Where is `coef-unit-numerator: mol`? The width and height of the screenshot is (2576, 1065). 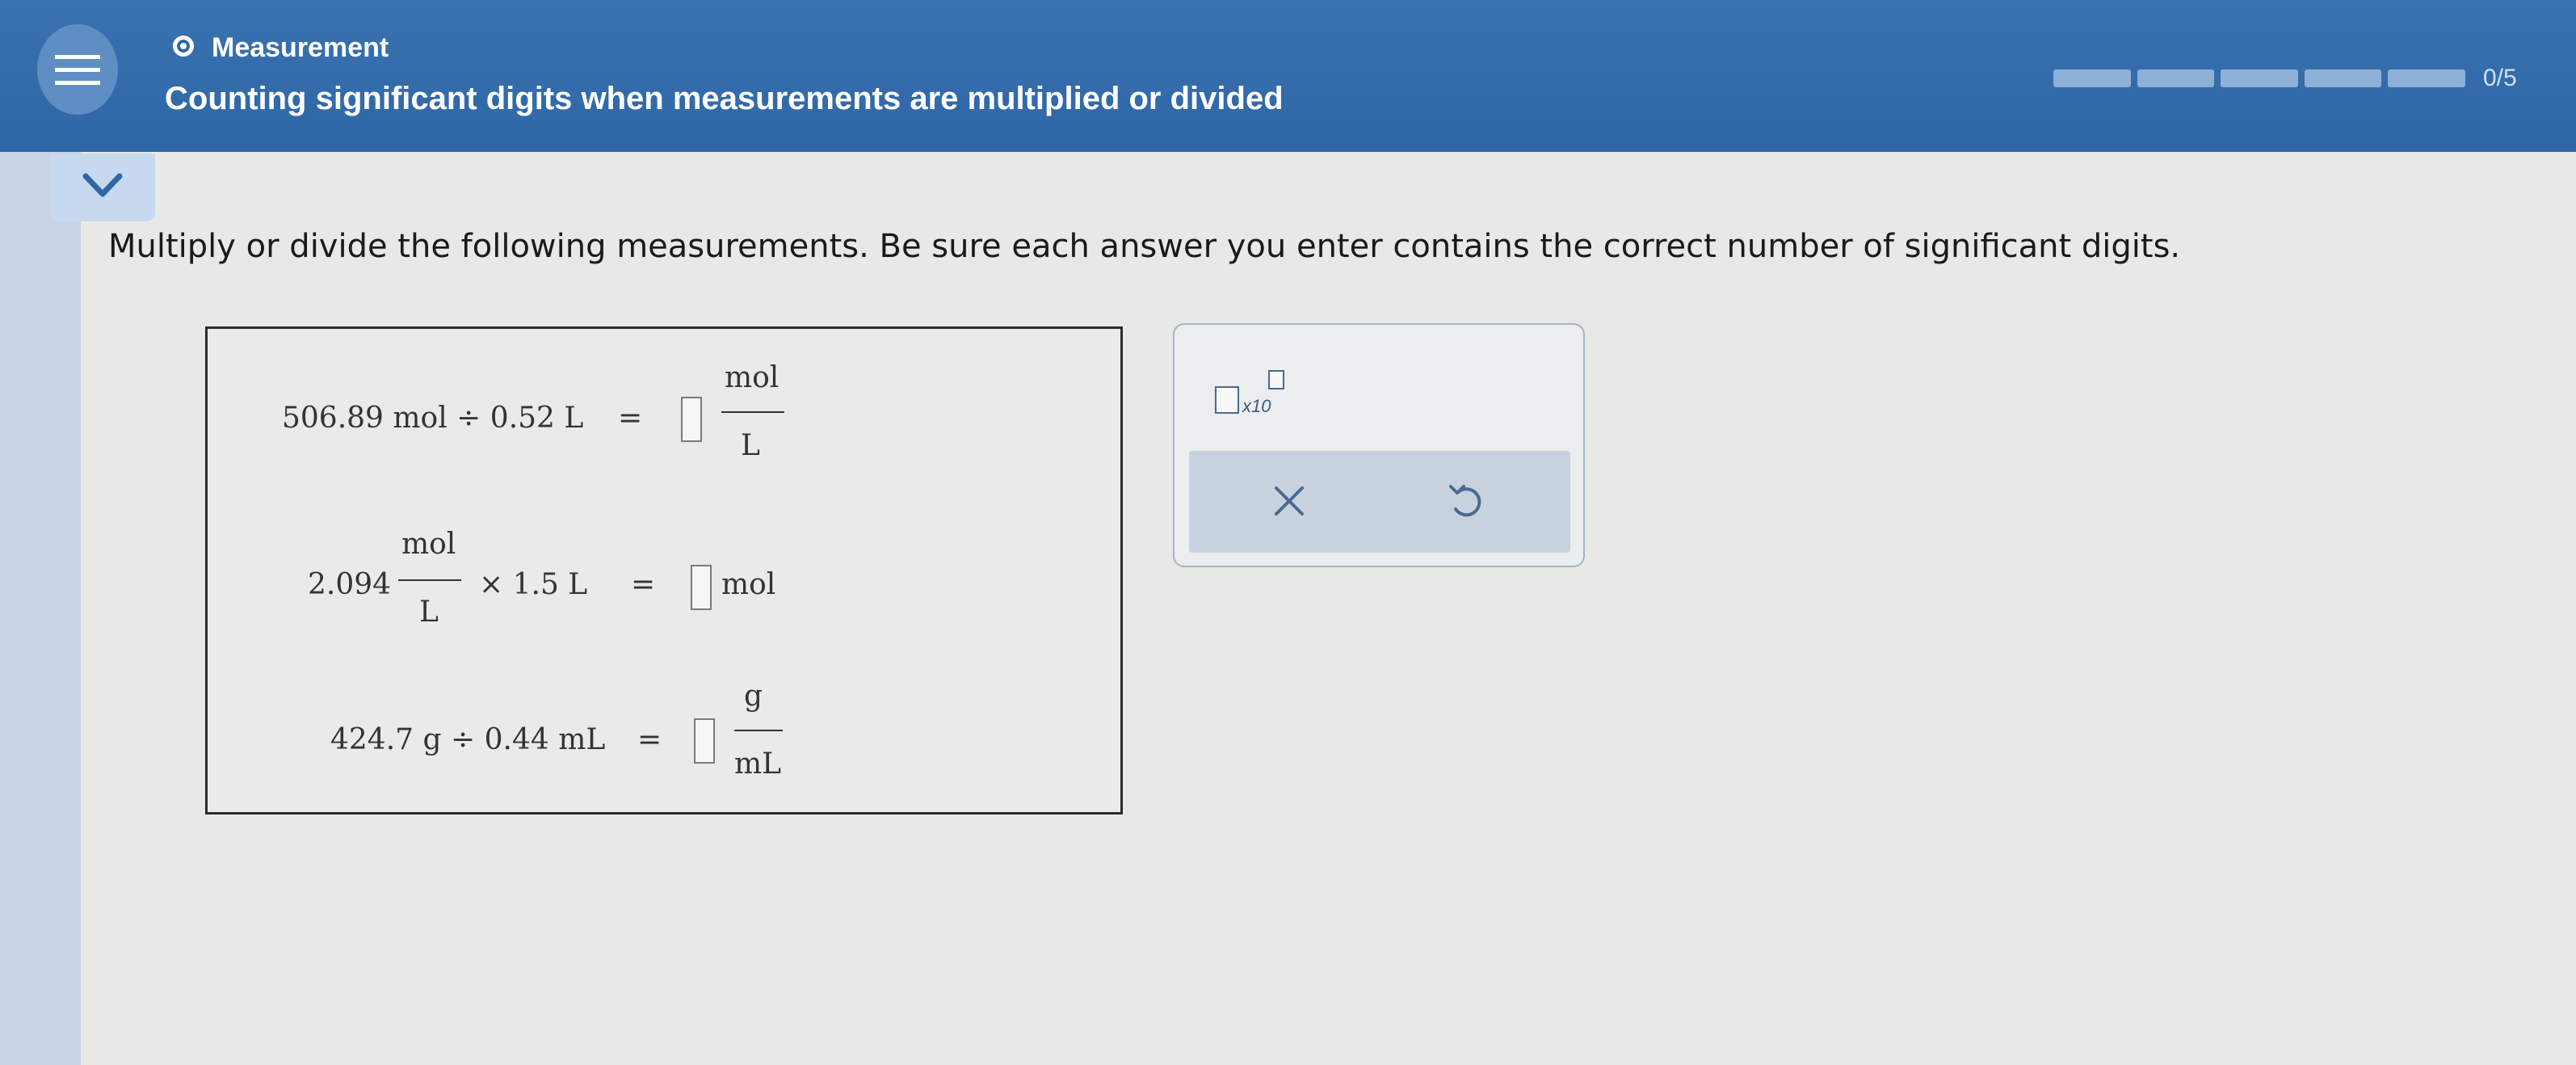
coef-unit-numerator: mol is located at coordinates (429, 544).